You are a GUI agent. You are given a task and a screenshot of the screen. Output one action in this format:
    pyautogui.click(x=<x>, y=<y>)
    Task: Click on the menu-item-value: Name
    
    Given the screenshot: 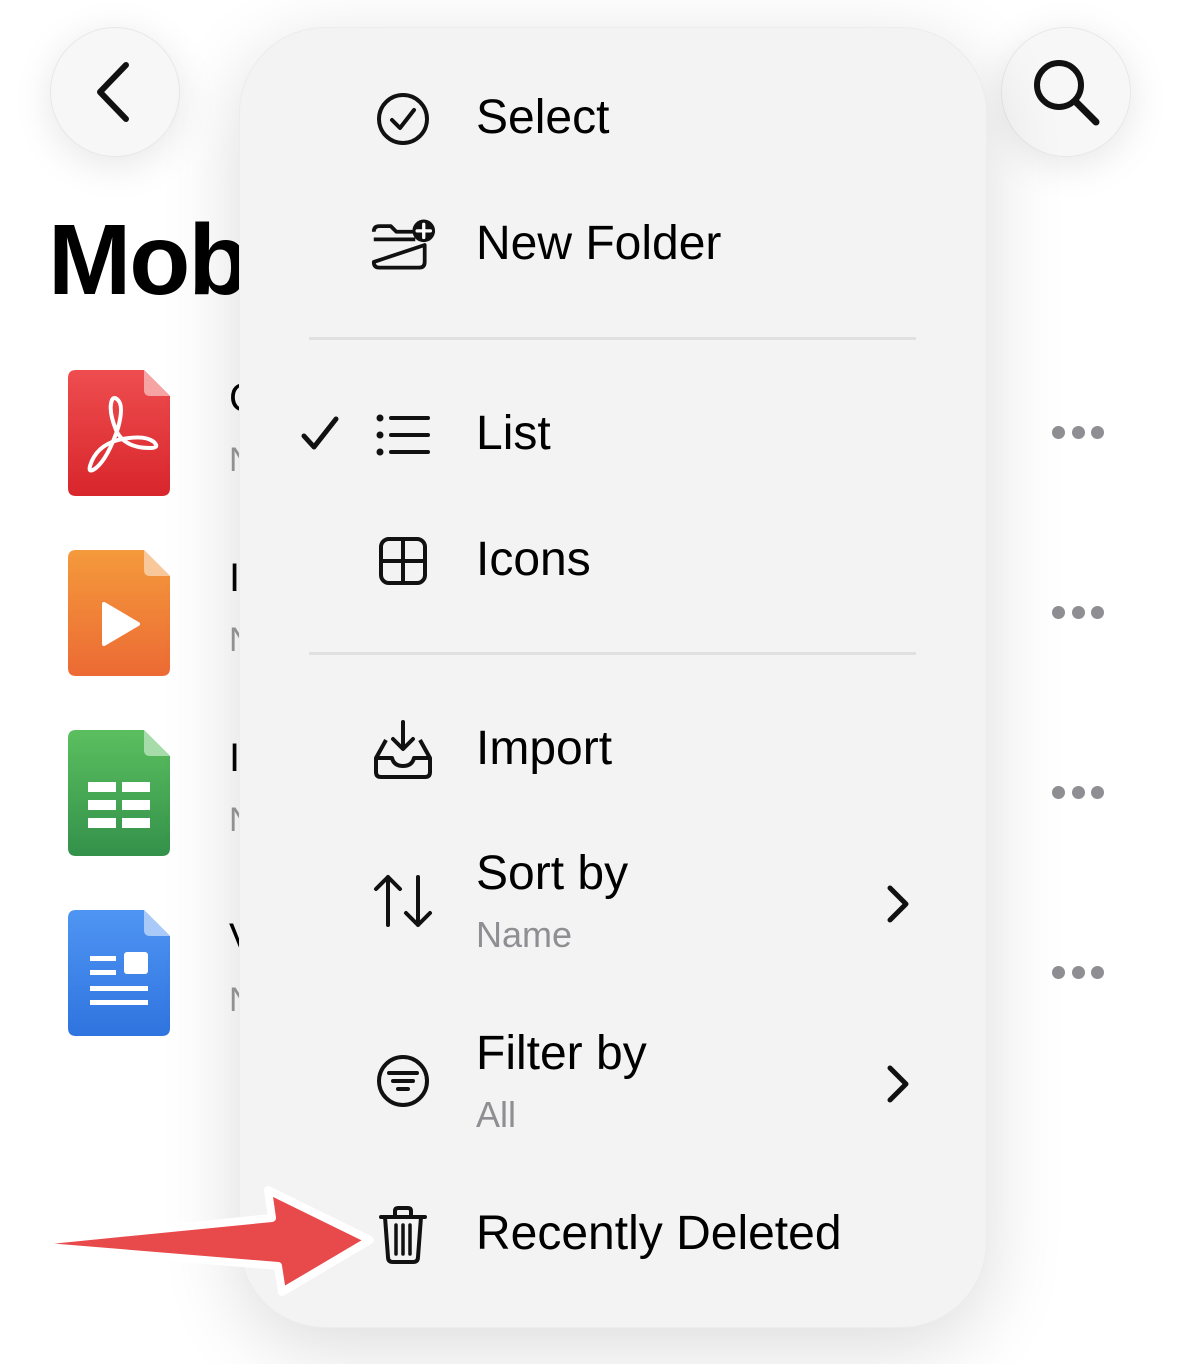 What is the action you would take?
    pyautogui.click(x=524, y=934)
    